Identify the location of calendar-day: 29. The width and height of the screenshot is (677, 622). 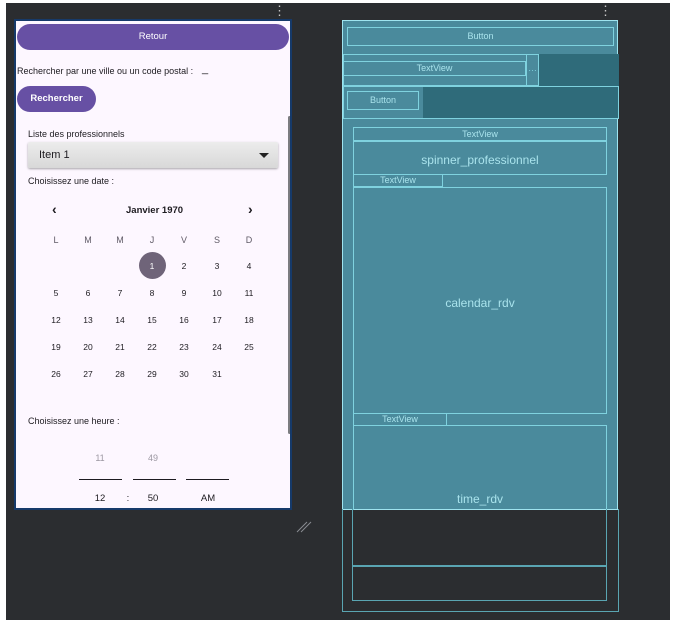
(152, 374).